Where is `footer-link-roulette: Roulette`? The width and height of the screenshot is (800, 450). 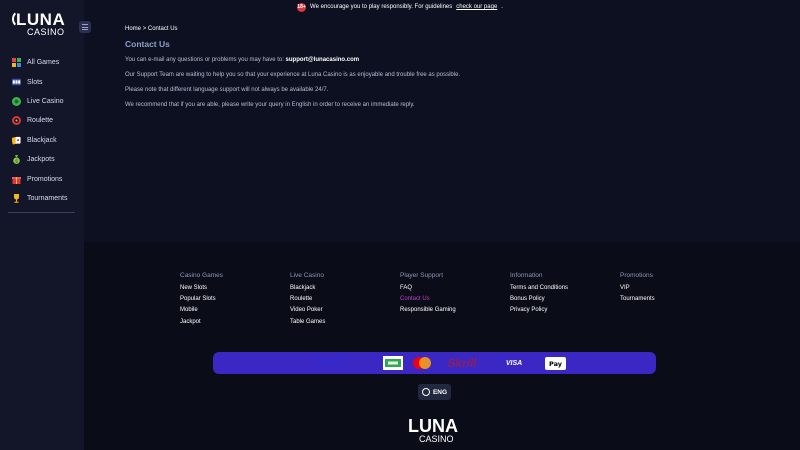
footer-link-roulette: Roulette is located at coordinates (345, 301).